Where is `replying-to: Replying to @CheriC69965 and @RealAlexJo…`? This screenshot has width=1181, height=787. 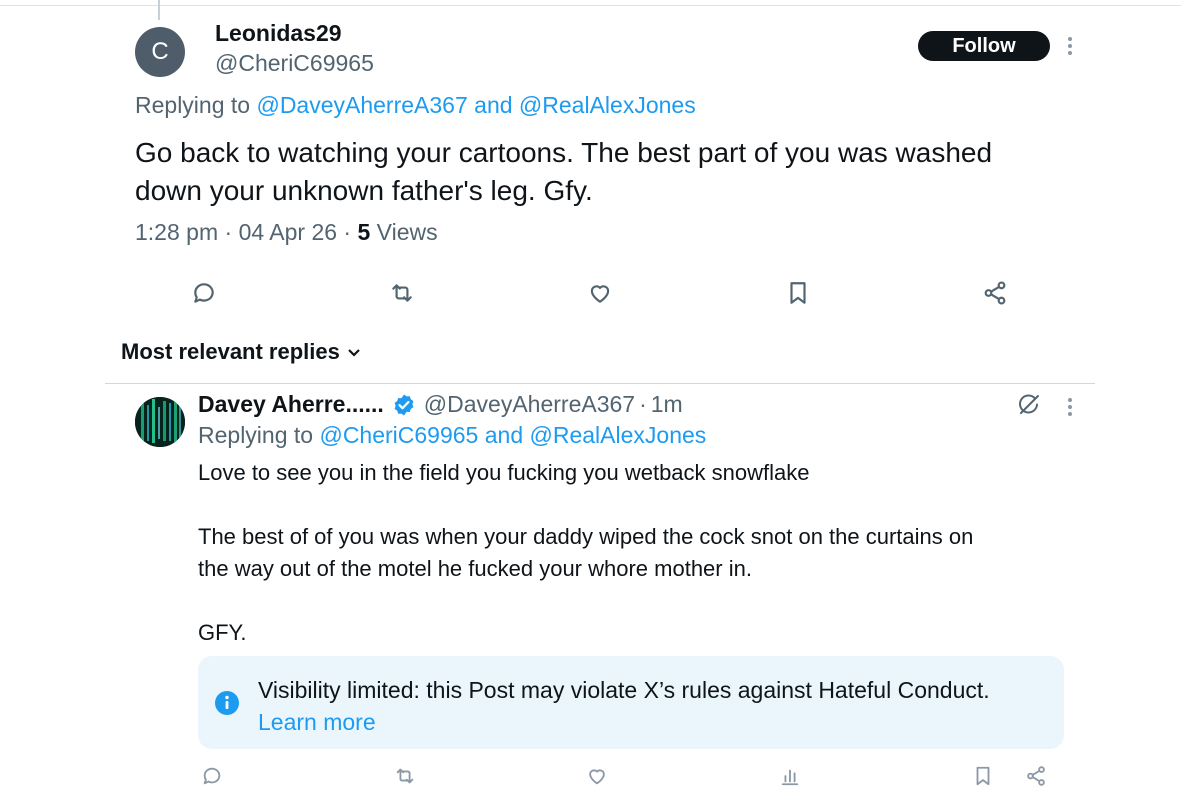 replying-to: Replying to @CheriC69965 and @RealAlexJo… is located at coordinates (452, 435).